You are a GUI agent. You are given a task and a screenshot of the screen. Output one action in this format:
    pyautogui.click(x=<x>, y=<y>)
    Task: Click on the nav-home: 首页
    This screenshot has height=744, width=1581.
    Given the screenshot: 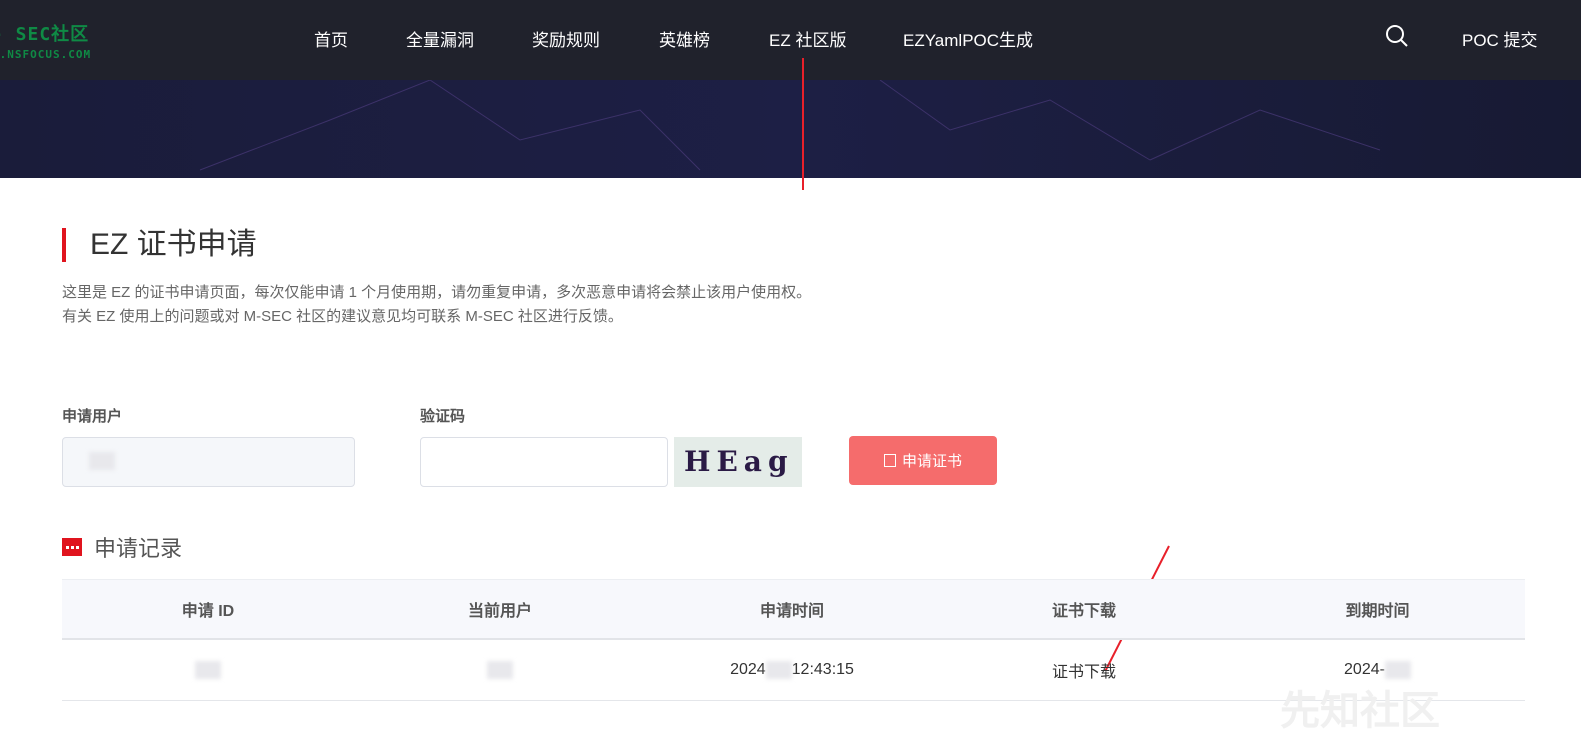 What is the action you would take?
    pyautogui.click(x=331, y=38)
    